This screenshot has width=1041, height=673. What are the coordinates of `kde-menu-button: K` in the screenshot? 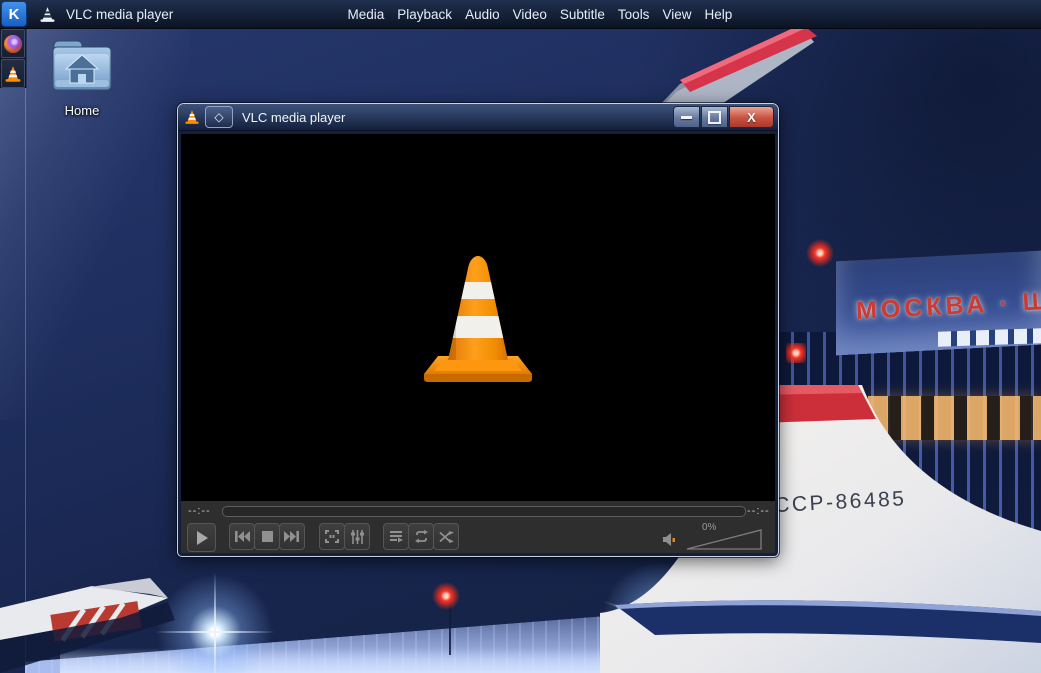 It's located at (14, 14).